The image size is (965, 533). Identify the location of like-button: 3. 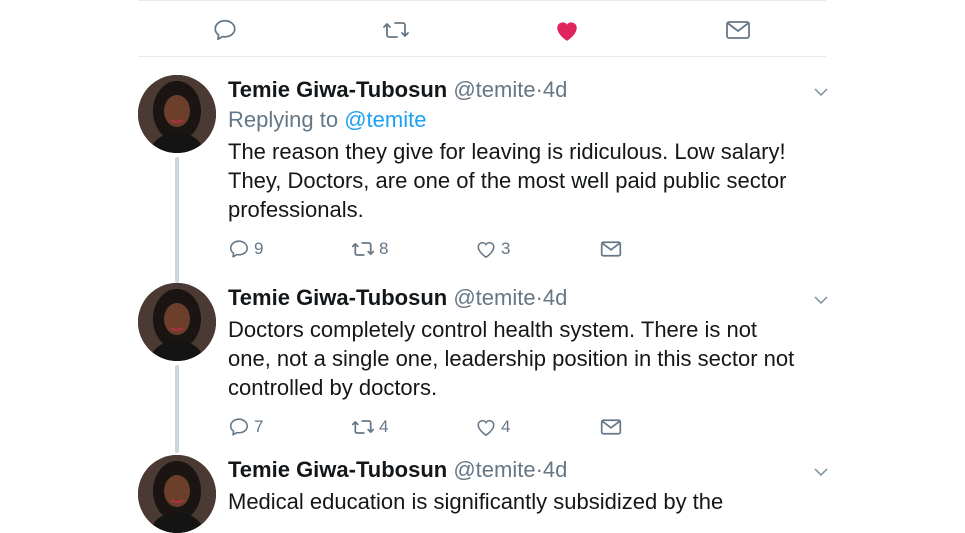
(492, 249).